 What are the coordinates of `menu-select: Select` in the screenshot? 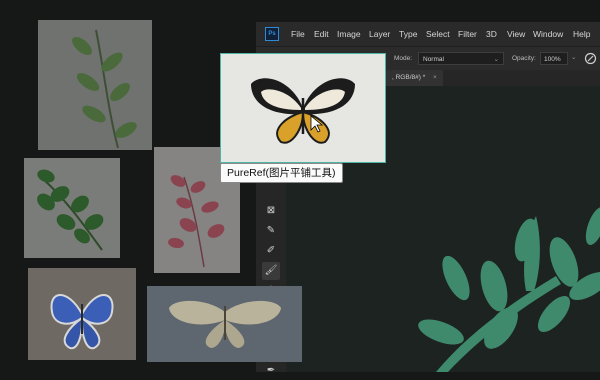 It's located at (438, 34).